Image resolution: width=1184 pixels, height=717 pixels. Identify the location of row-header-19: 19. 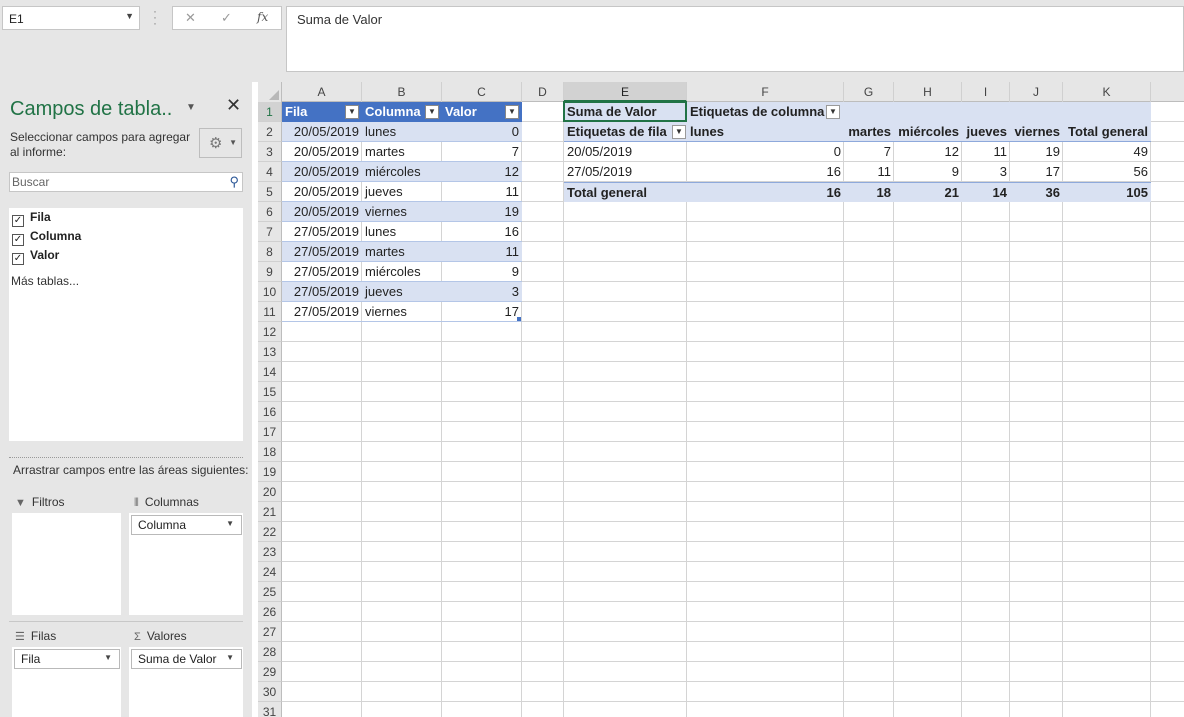
(270, 472).